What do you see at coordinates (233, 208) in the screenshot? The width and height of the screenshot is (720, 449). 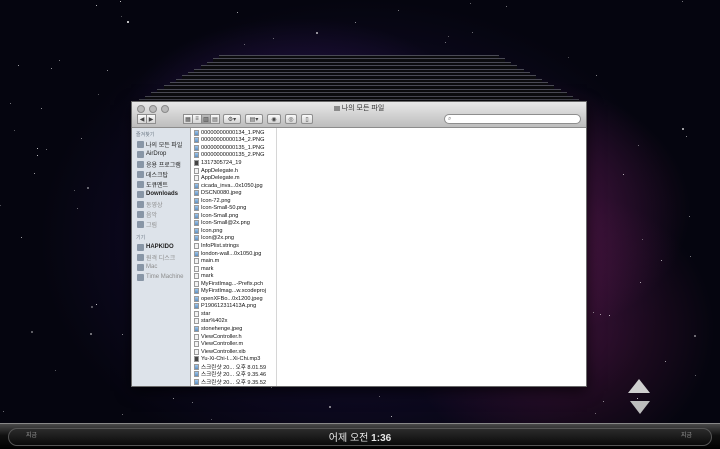 I see `file-item: Icon-Small-50.png` at bounding box center [233, 208].